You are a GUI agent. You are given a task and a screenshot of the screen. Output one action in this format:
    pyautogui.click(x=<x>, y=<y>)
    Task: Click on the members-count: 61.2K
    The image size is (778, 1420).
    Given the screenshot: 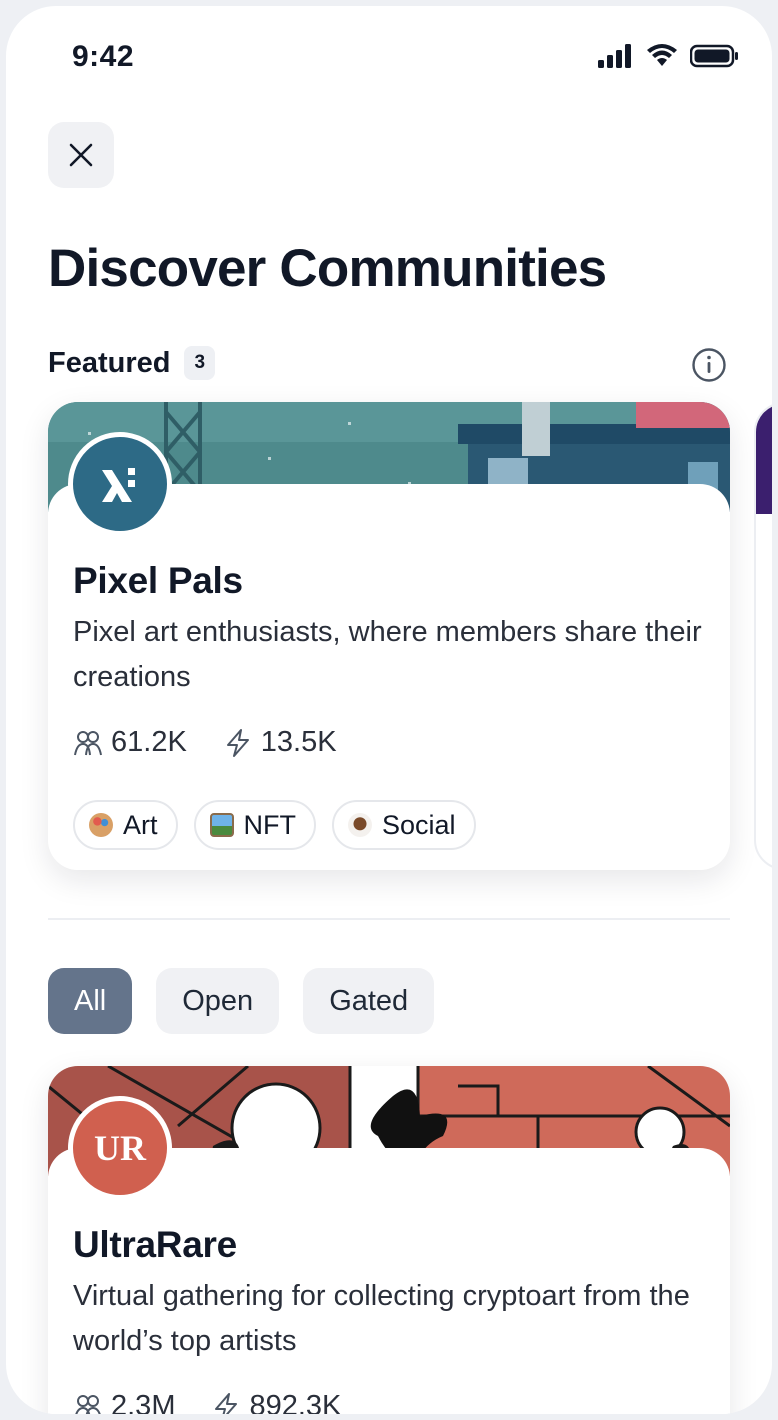 What is the action you would take?
    pyautogui.click(x=149, y=742)
    